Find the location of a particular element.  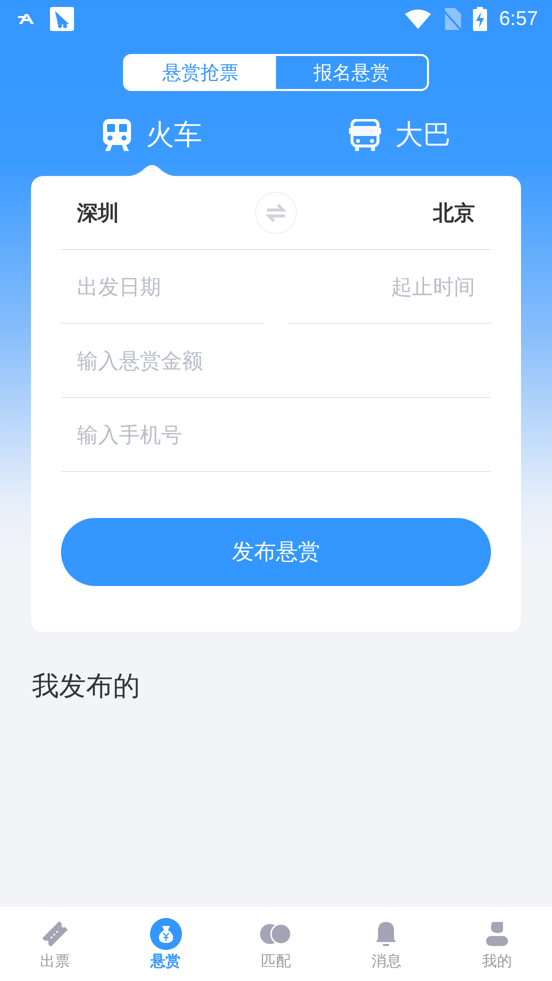

swap-icon is located at coordinates (276, 212).